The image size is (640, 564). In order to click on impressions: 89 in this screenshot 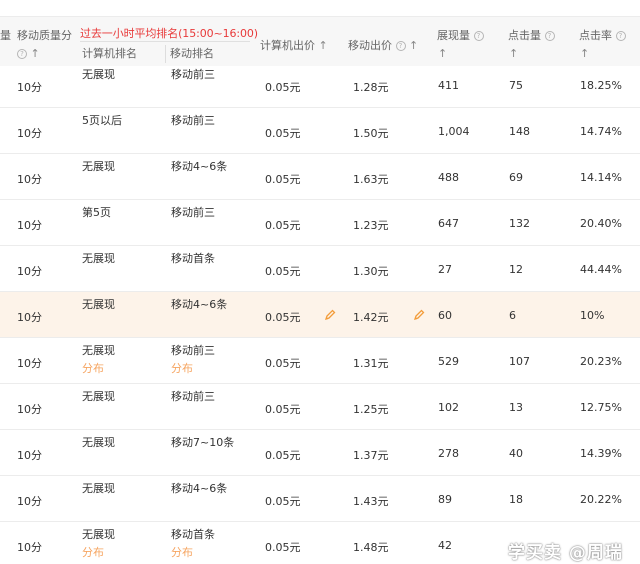, I will do `click(445, 499)`.